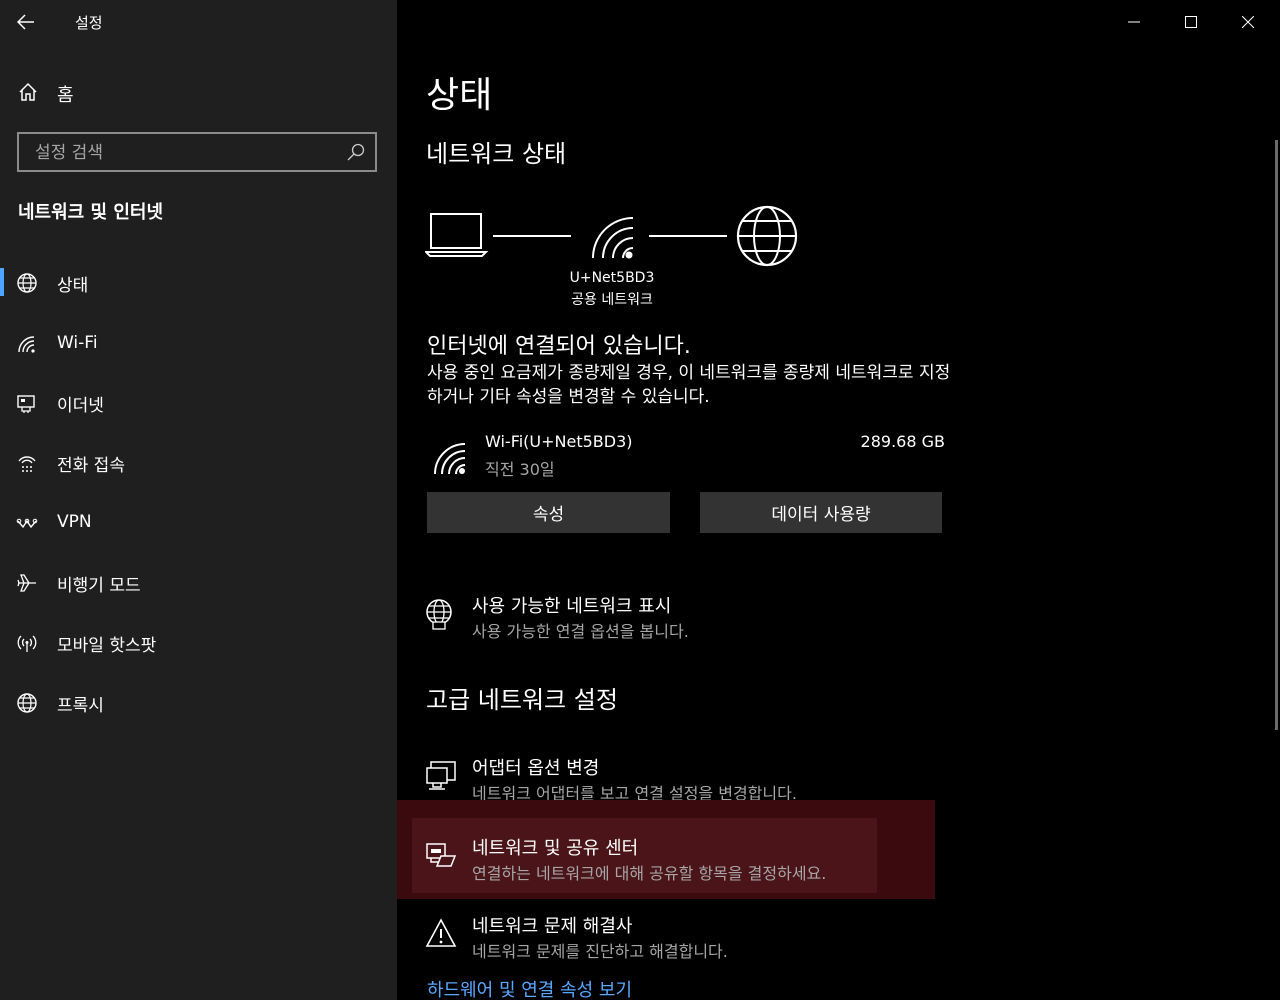 The width and height of the screenshot is (1280, 1000). What do you see at coordinates (89, 23) in the screenshot?
I see `app-title: 설정` at bounding box center [89, 23].